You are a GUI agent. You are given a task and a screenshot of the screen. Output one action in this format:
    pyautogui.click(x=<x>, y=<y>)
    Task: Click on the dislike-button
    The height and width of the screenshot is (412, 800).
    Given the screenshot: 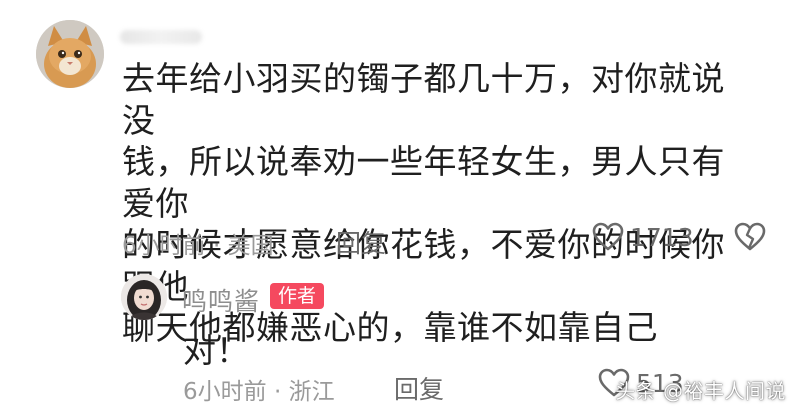 What is the action you would take?
    pyautogui.click(x=750, y=239)
    